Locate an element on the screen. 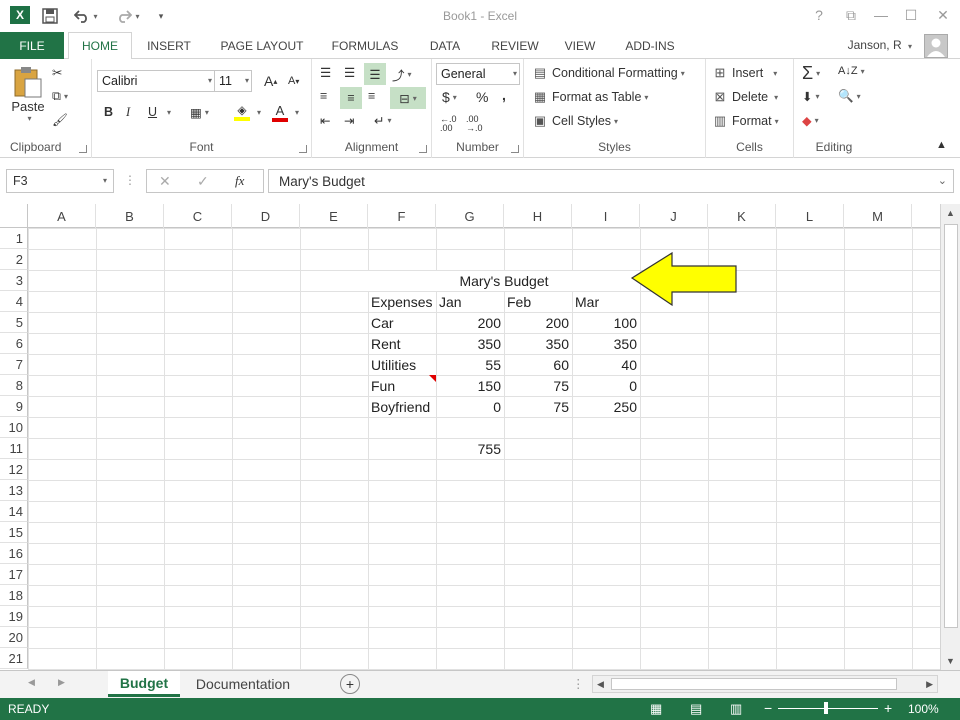 This screenshot has width=960, height=720. percent-button: % is located at coordinates (482, 97).